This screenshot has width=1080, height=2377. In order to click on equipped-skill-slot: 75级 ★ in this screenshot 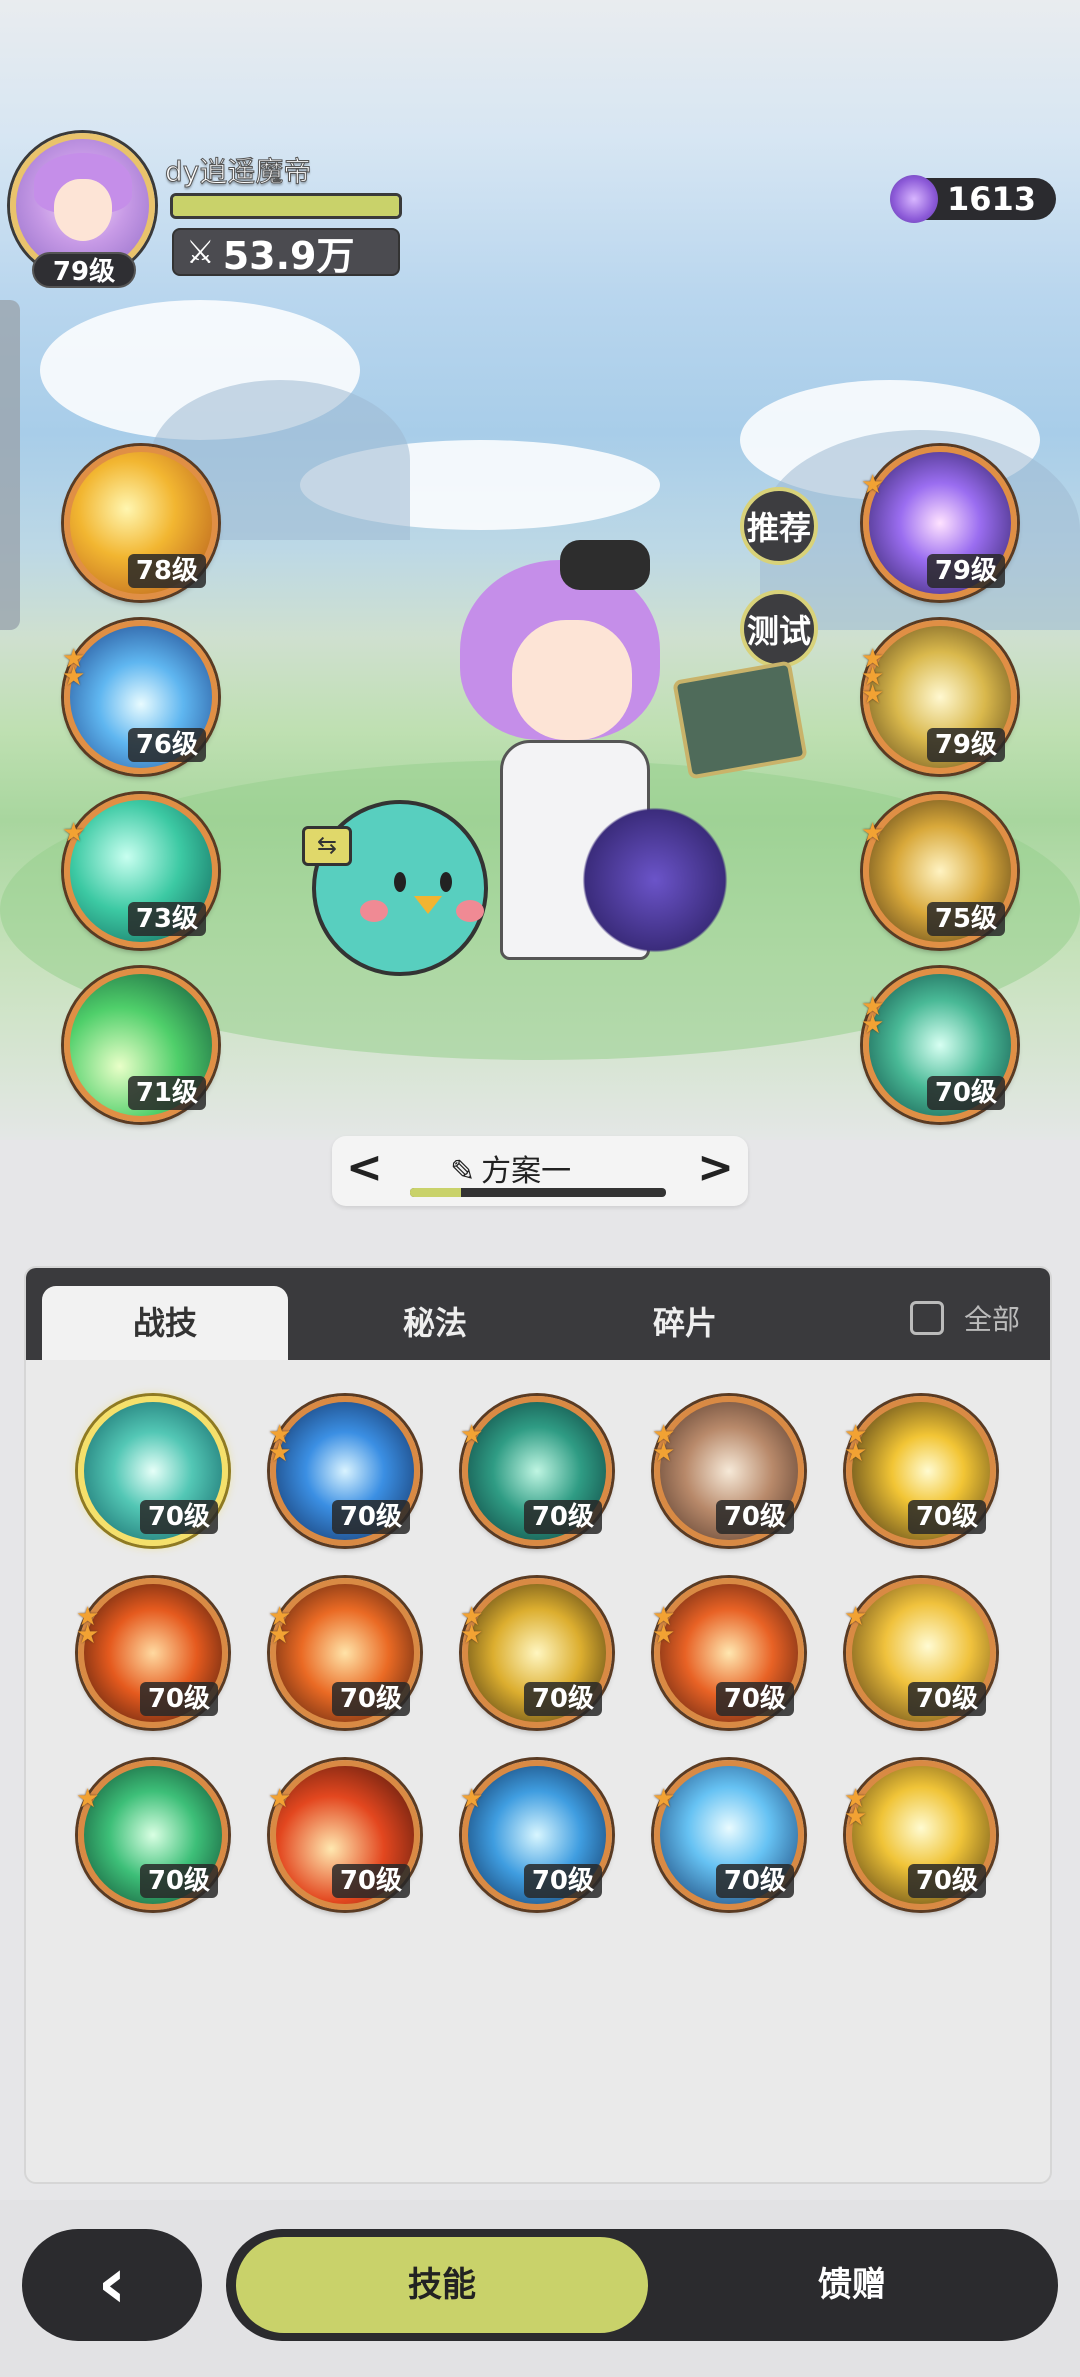, I will do `click(939, 871)`.